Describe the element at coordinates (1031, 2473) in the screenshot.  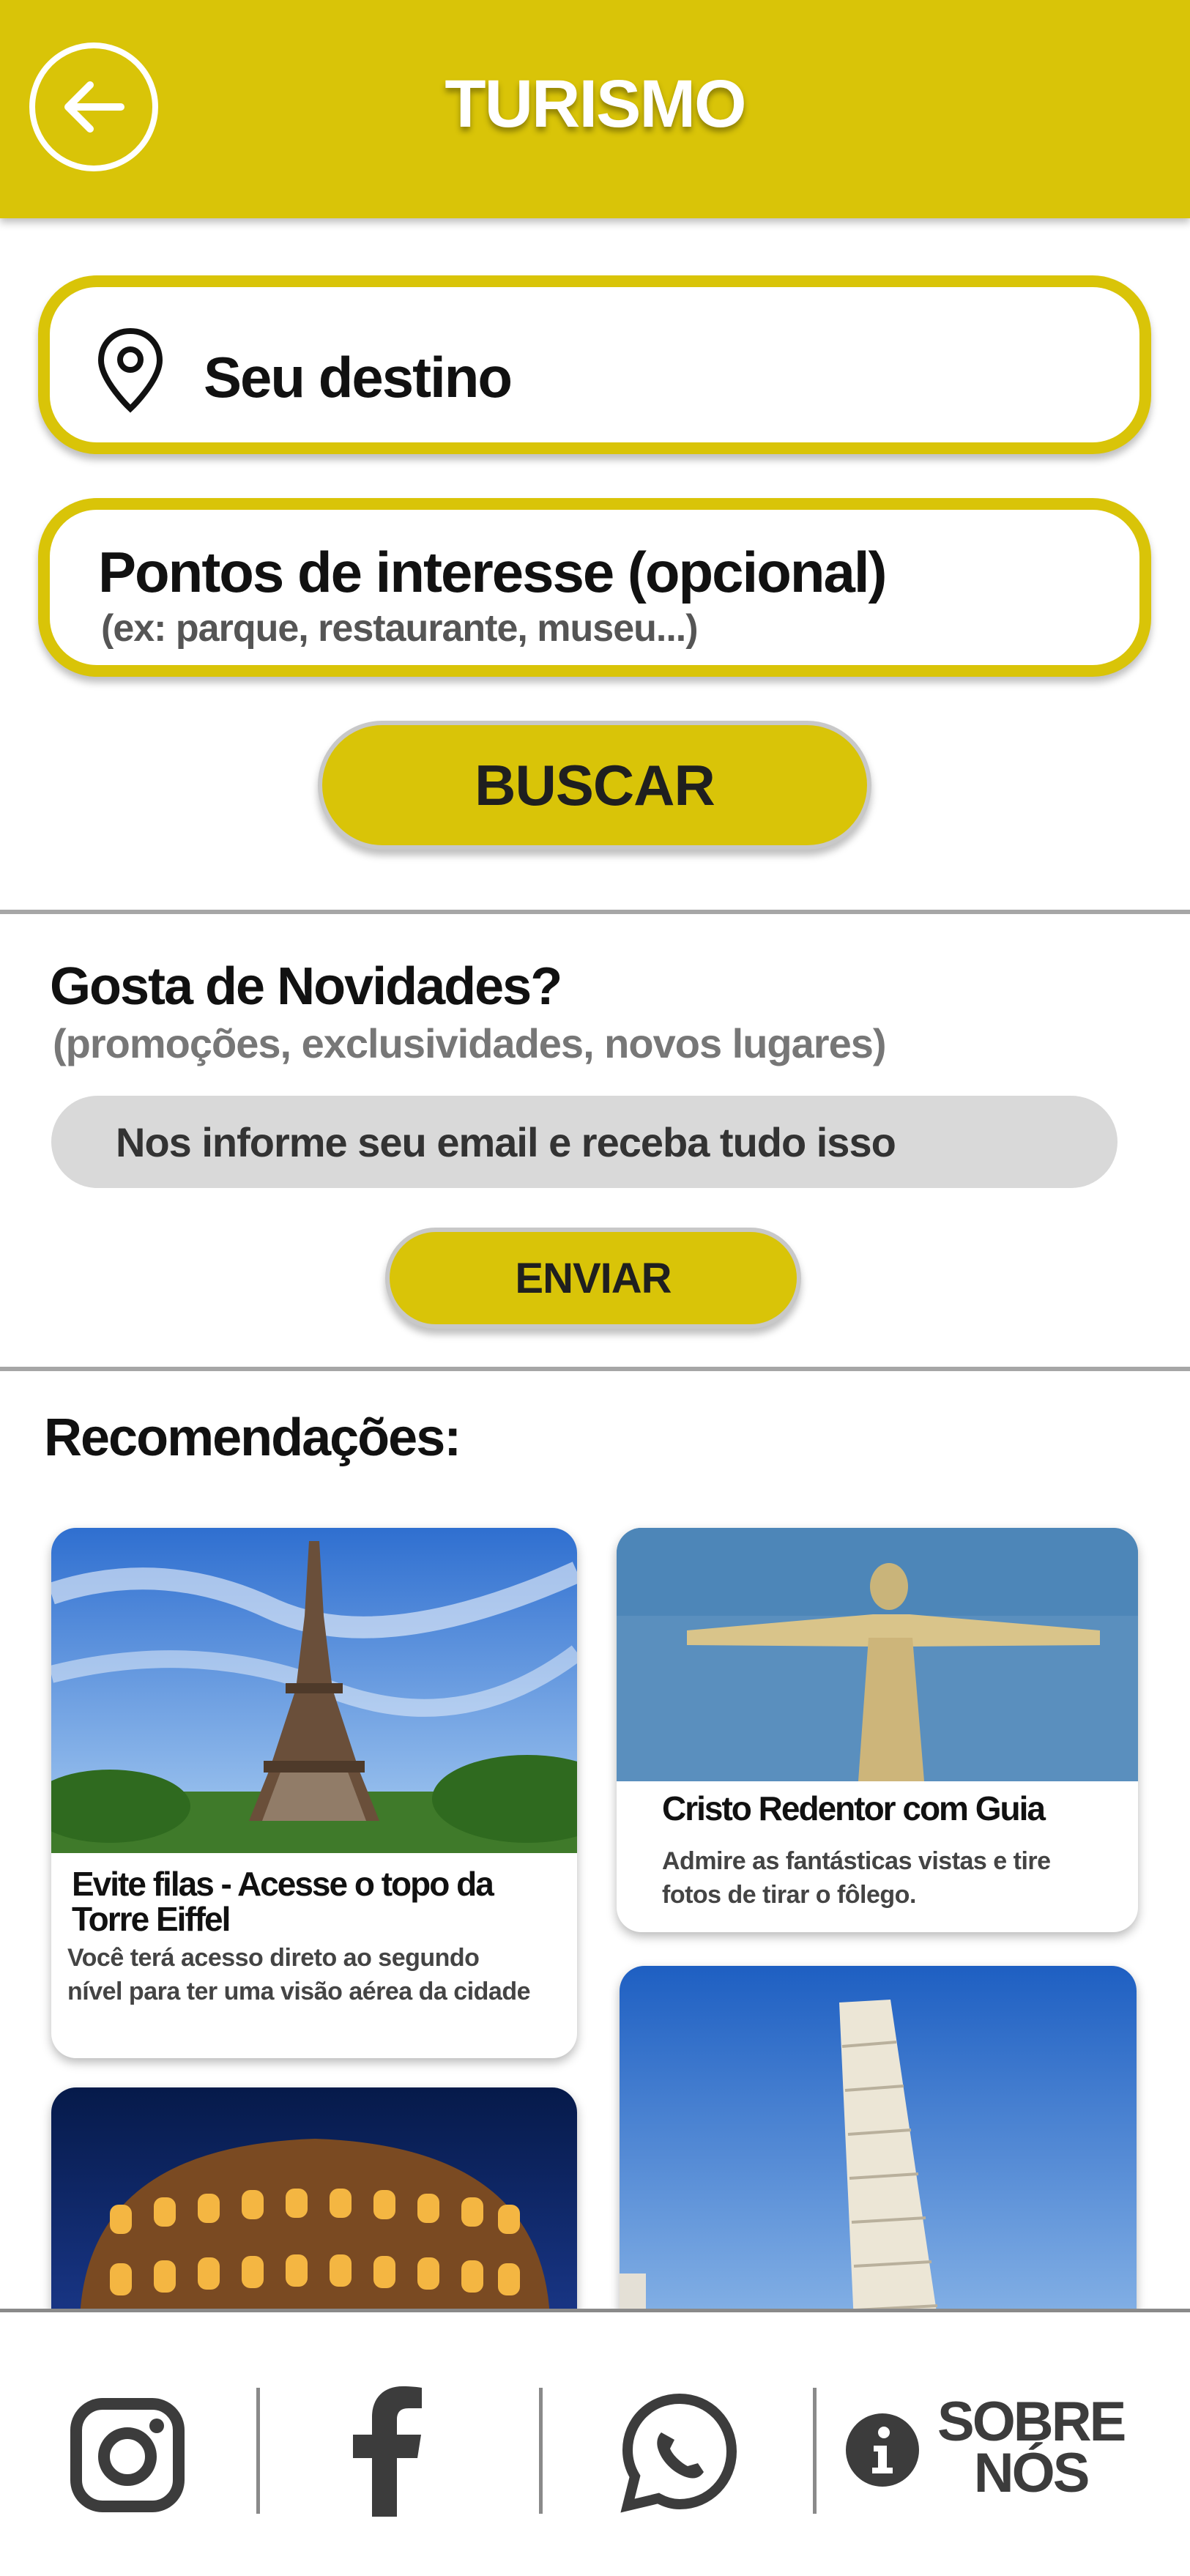
I see `about-label-line2: NÓS` at that location.